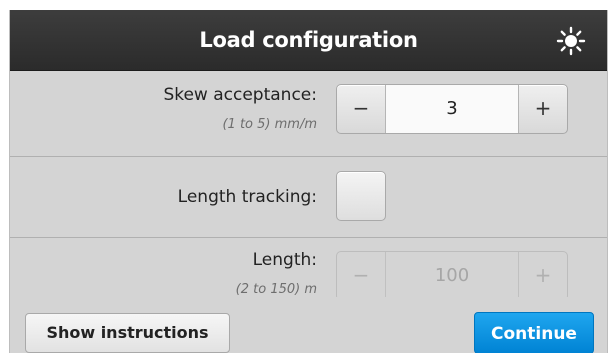 The height and width of the screenshot is (354, 616). I want to click on skew-acceptance-value: 3, so click(452, 109).